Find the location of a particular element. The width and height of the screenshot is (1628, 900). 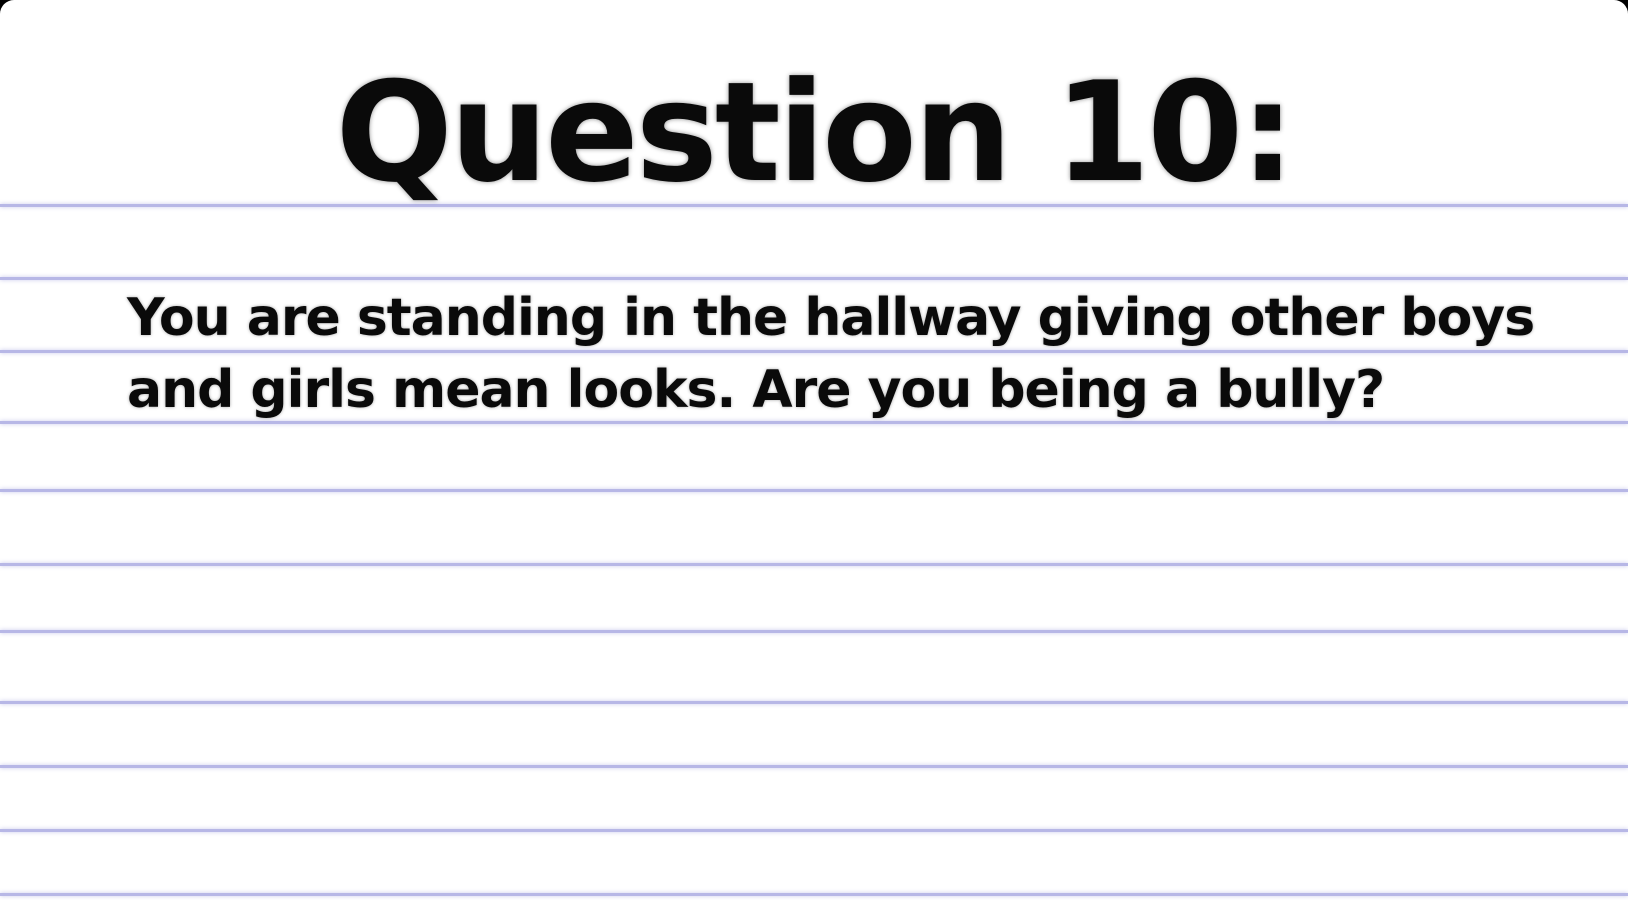

slide-title: Question 10: is located at coordinates (815, 132).